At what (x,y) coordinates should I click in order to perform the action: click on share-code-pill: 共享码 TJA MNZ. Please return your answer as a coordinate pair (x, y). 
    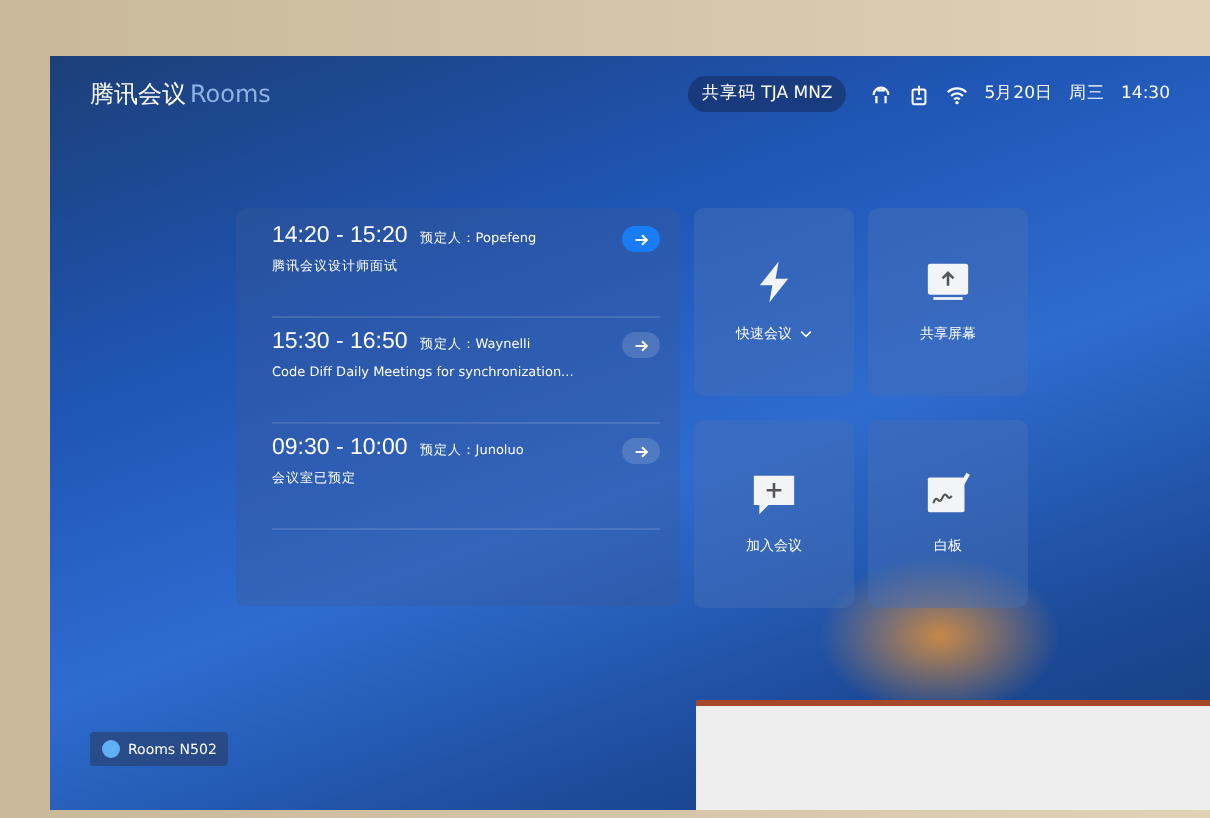
    Looking at the image, I should click on (767, 94).